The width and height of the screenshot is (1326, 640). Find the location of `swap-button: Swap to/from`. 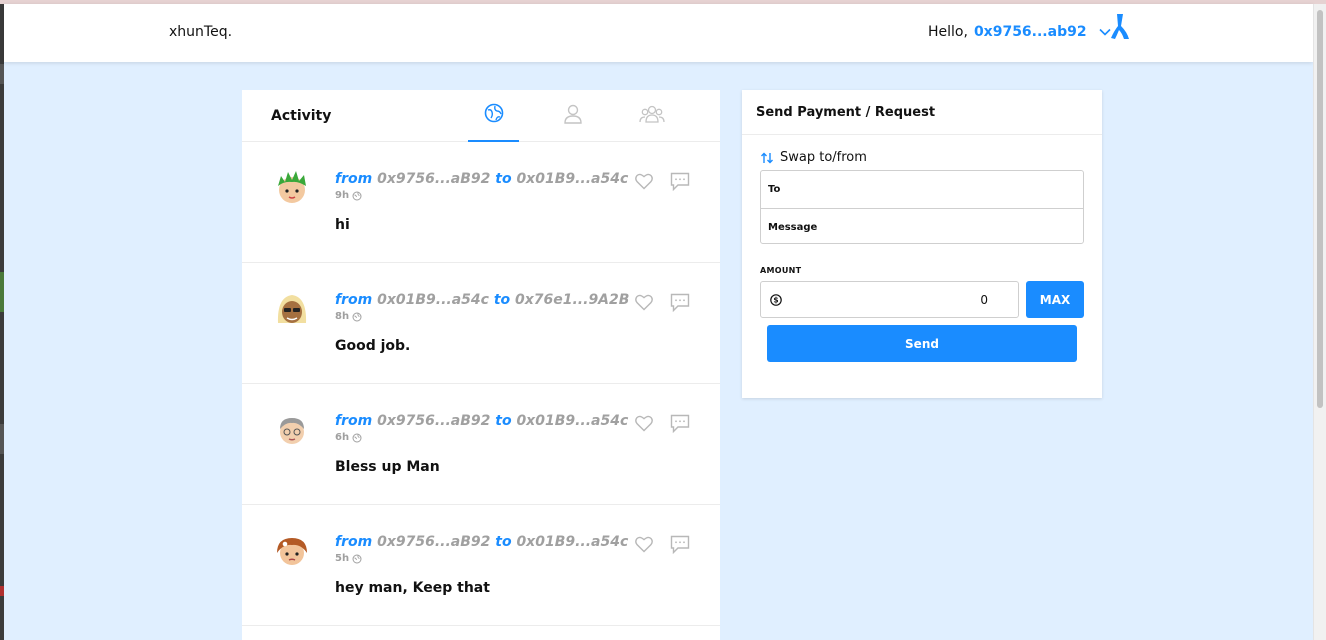

swap-button: Swap to/from is located at coordinates (813, 157).